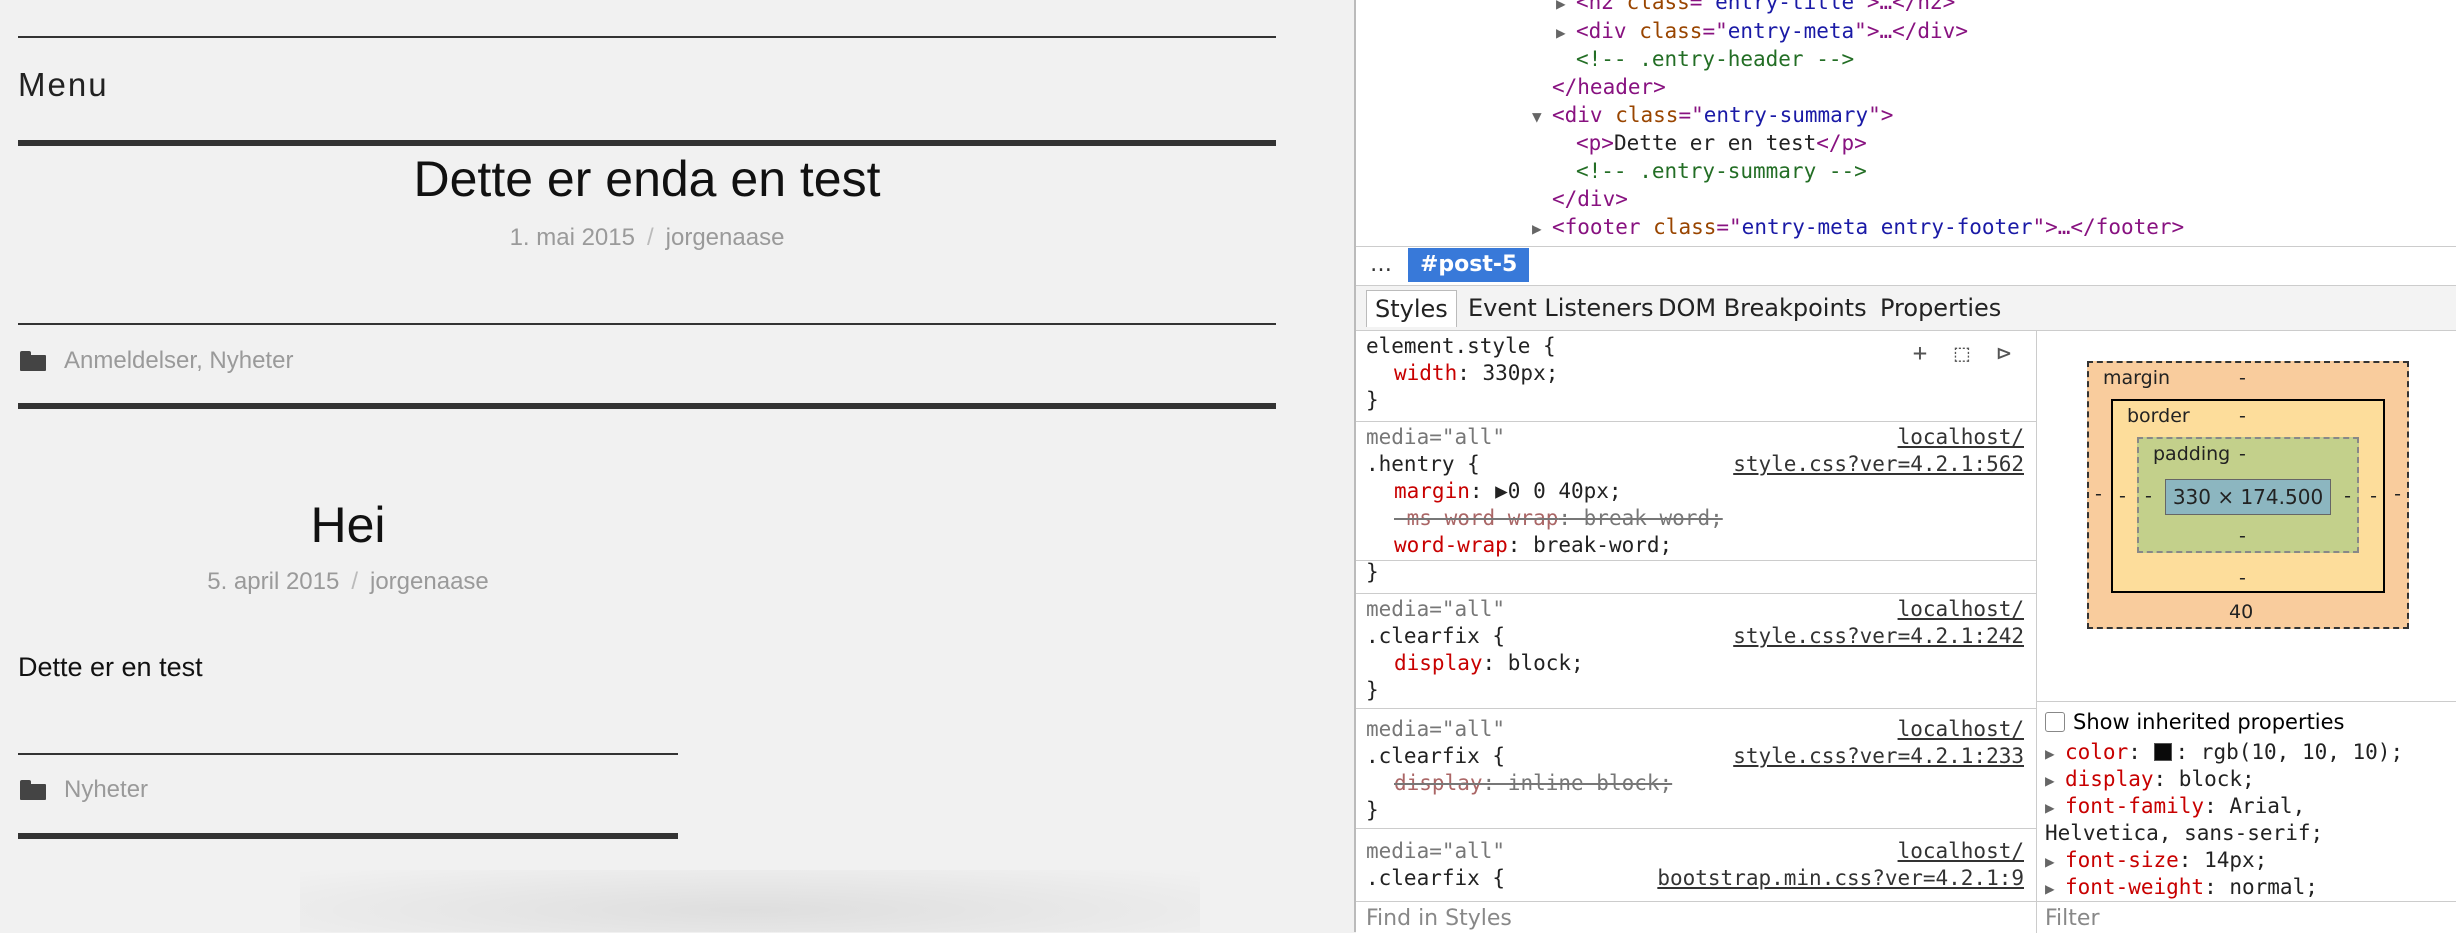 The width and height of the screenshot is (2456, 933). Describe the element at coordinates (1590, 199) in the screenshot. I see `dom-close-div: </div>` at that location.